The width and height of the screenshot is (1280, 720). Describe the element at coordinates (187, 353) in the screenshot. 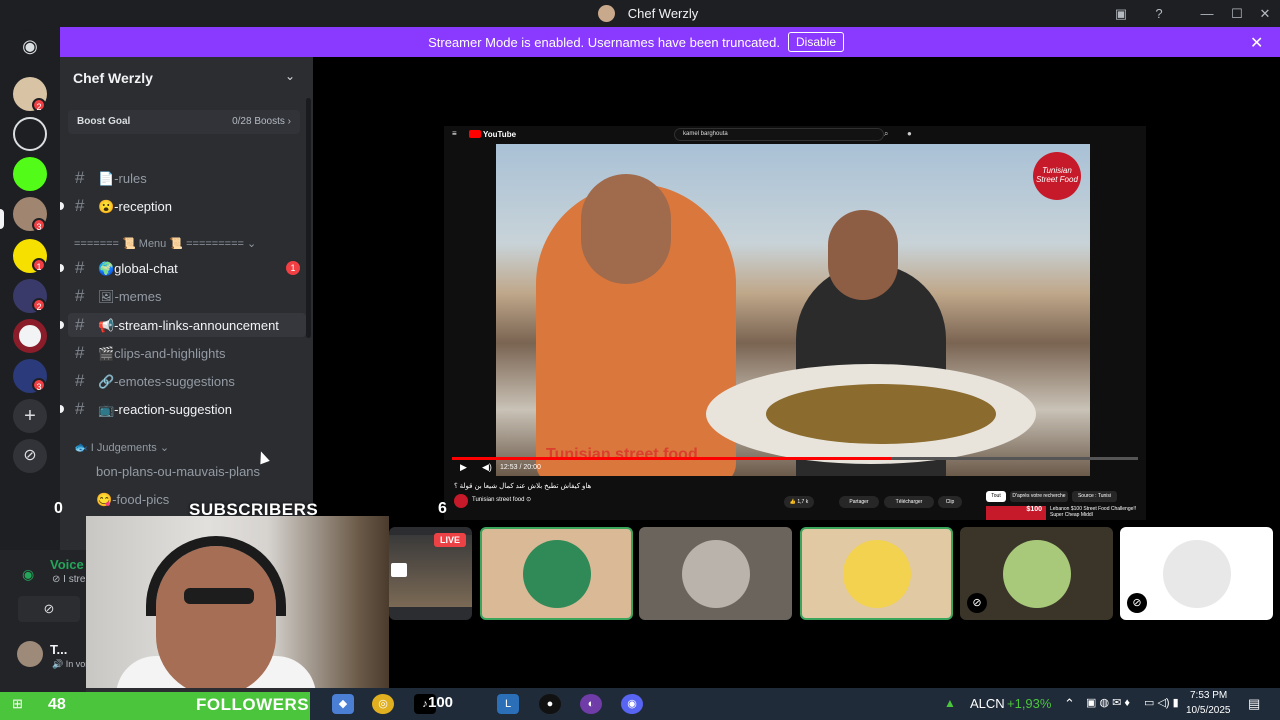

I see `channel-clips-and-highlights: # 🎬clips-and-highlights` at that location.